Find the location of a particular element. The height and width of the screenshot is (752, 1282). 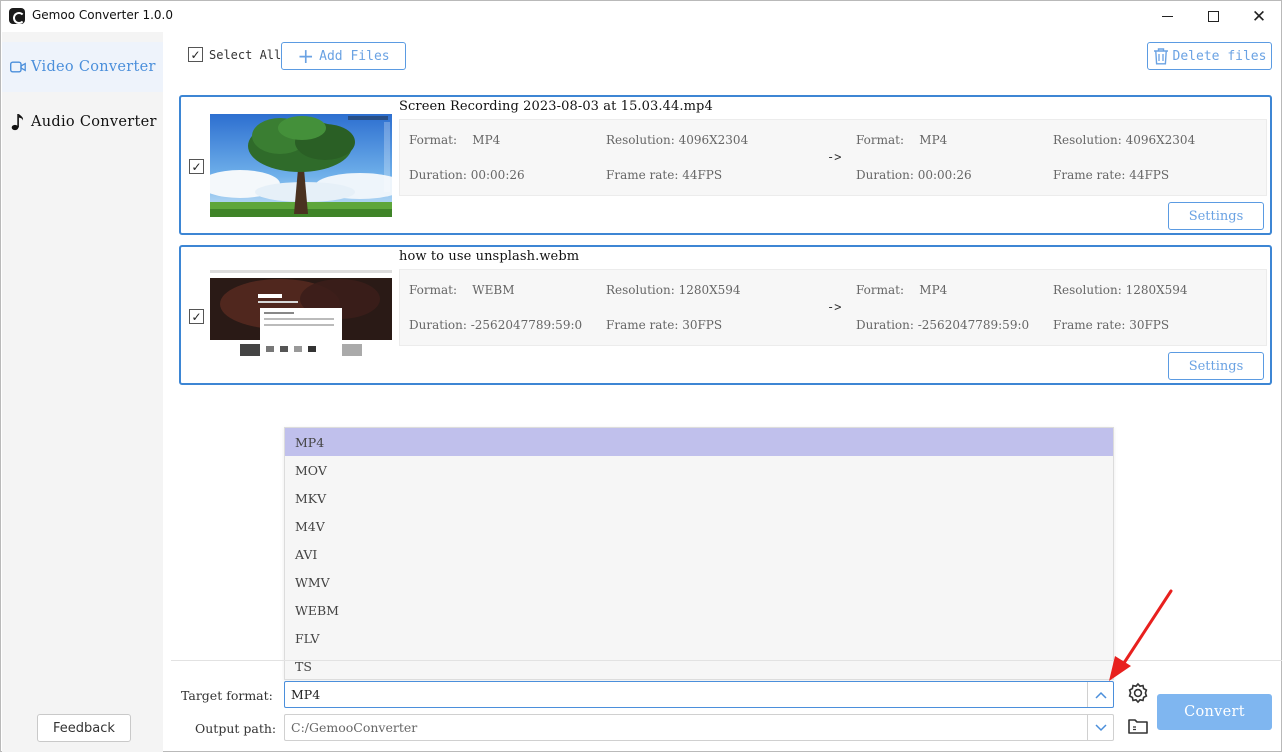

trash-icon is located at coordinates (1161, 56).